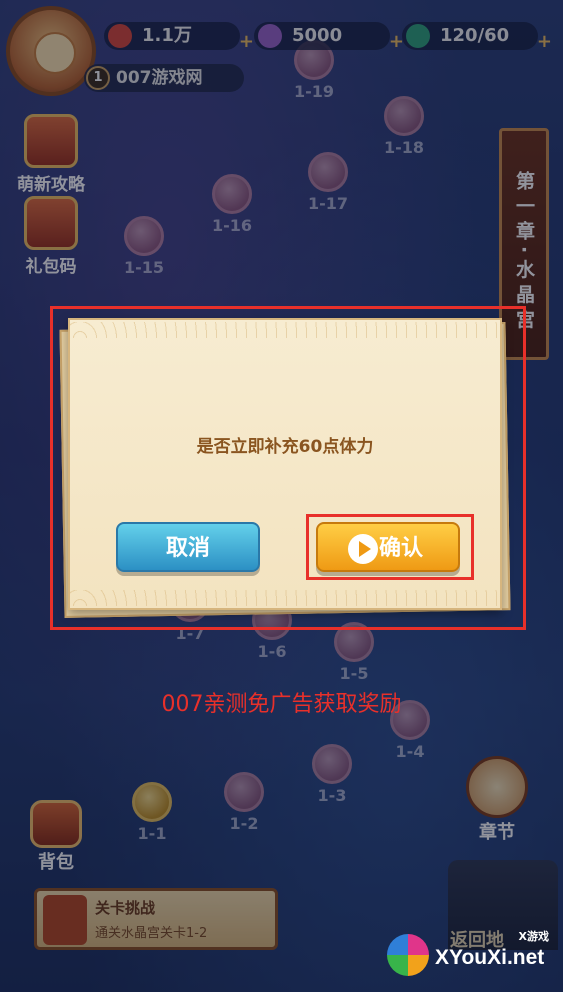  Describe the element at coordinates (281, 704) in the screenshot. I see `promo-annotation: 007亲测免广告获取奖励` at that location.